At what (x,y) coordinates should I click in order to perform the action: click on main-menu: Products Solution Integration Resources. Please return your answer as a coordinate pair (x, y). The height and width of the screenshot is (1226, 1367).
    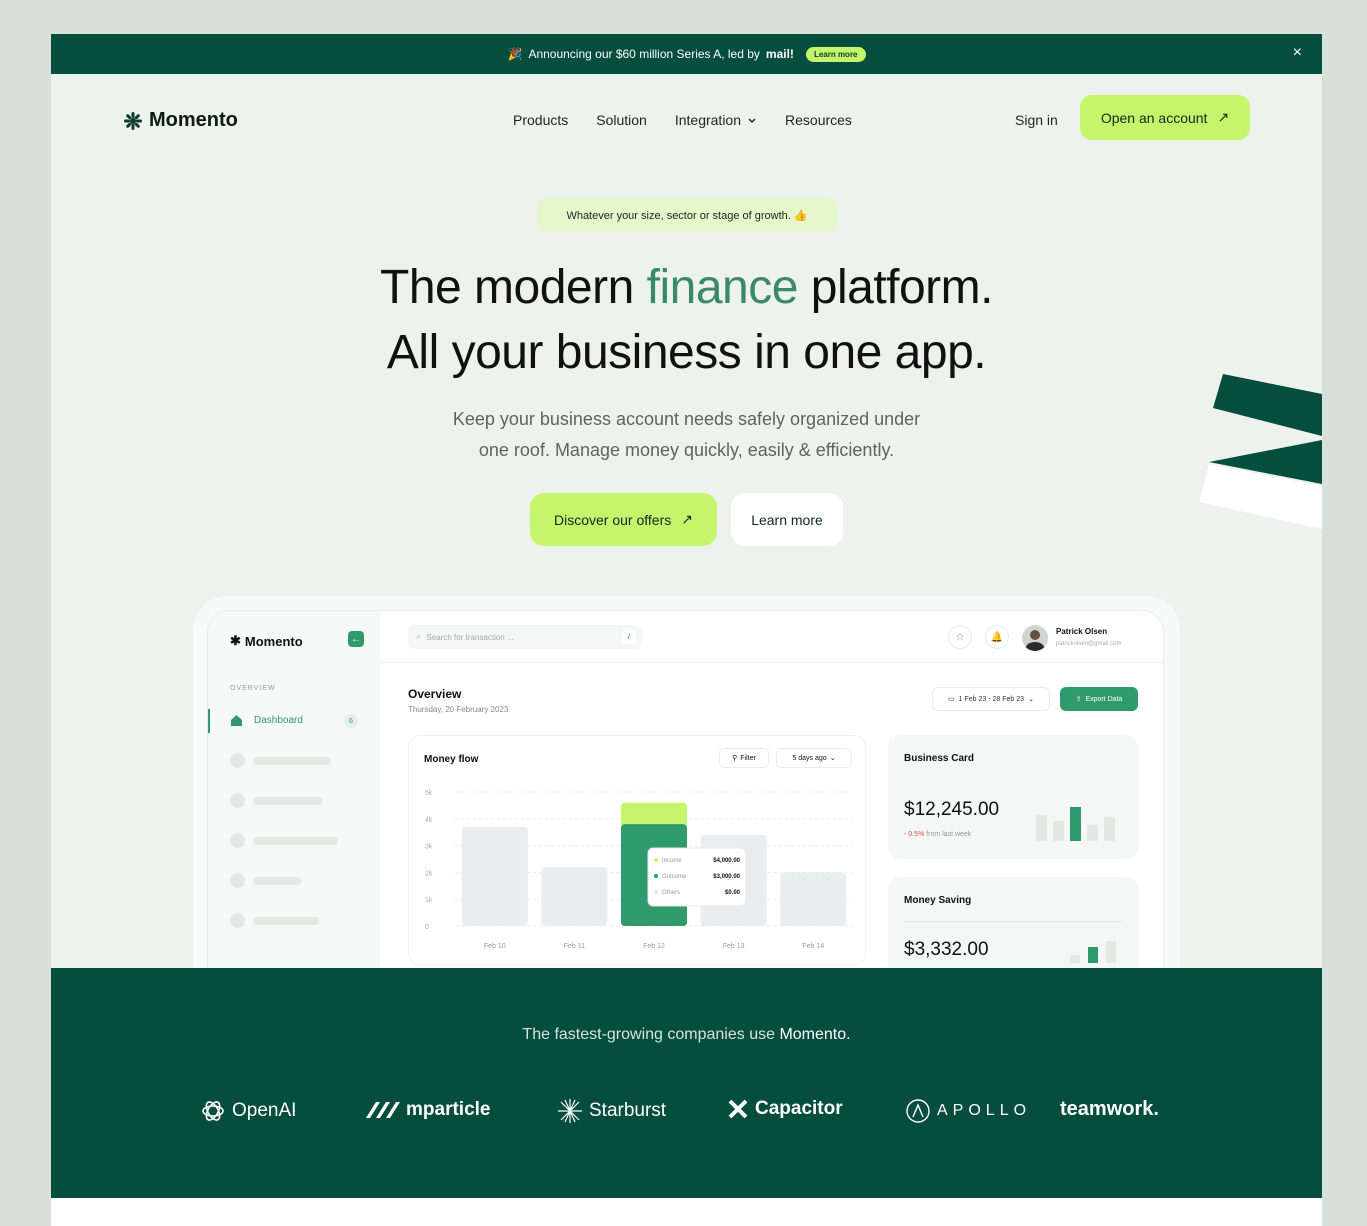
    Looking at the image, I should click on (682, 120).